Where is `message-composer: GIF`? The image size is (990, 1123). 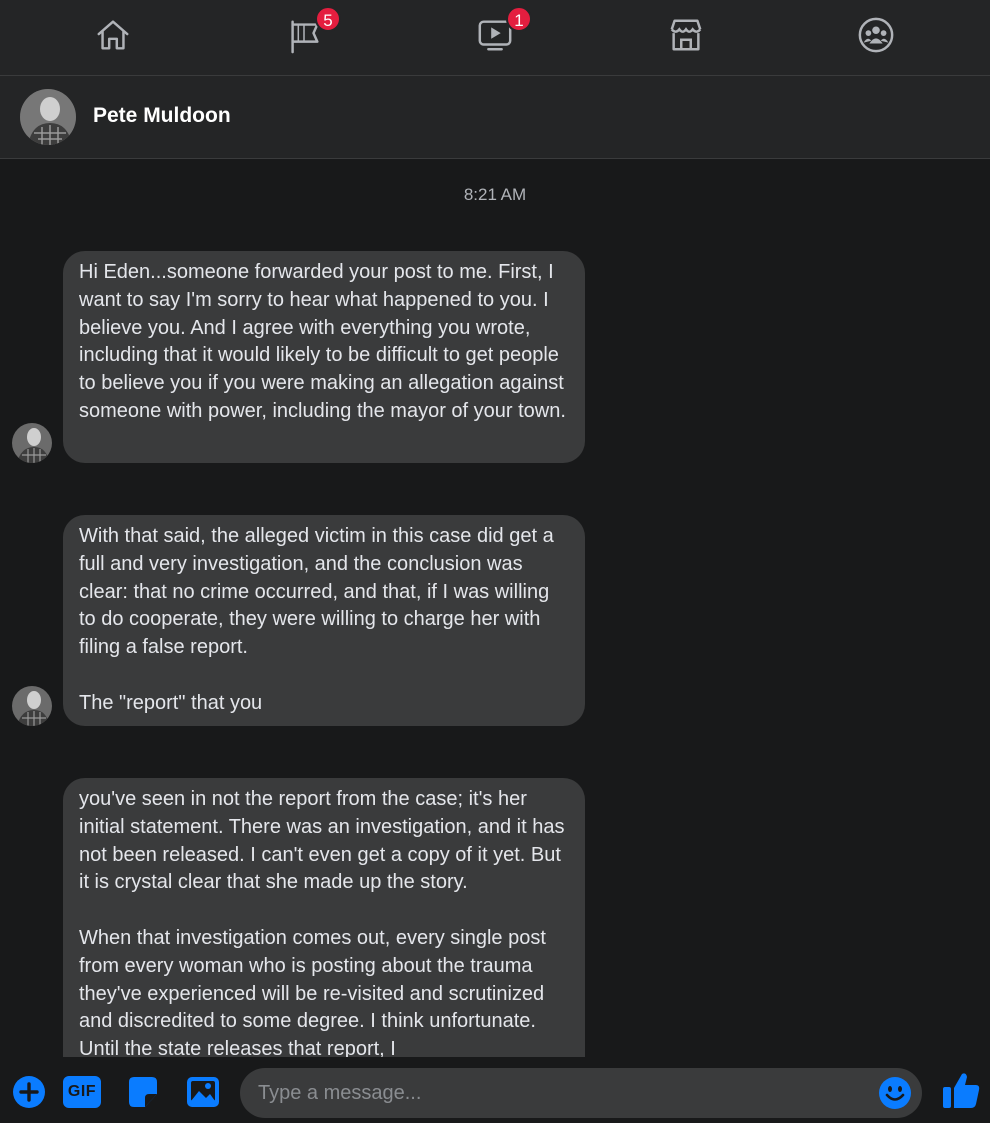
message-composer: GIF is located at coordinates (495, 1090).